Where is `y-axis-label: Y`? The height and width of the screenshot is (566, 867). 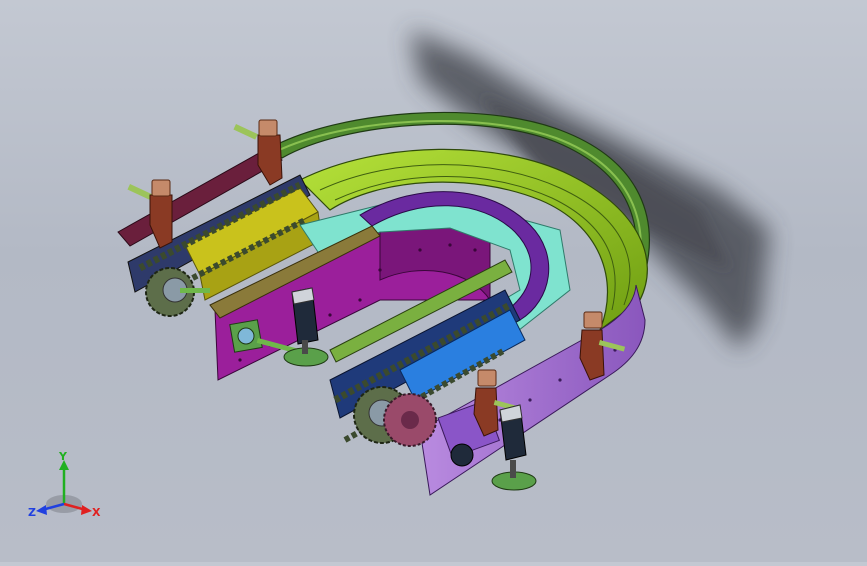 y-axis-label: Y is located at coordinates (63, 456).